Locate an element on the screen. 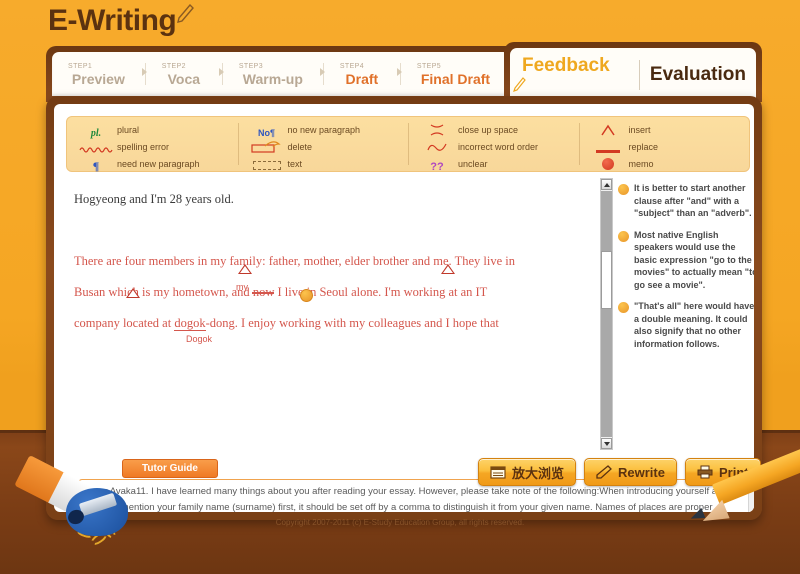 This screenshot has width=800, height=574. window-zoom-icon is located at coordinates (498, 472).